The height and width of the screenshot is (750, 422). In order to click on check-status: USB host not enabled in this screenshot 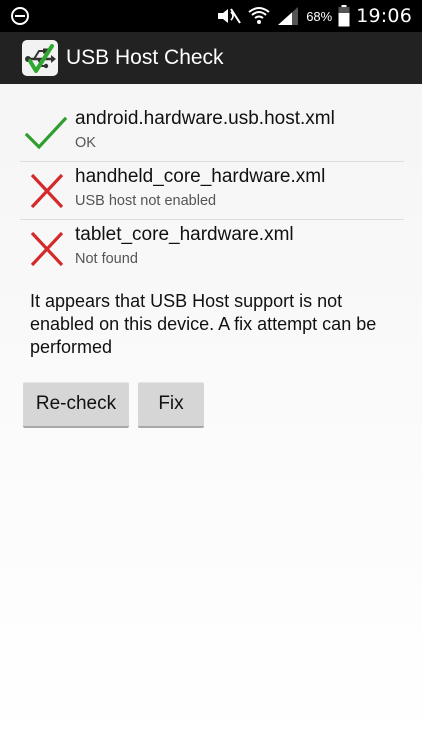, I will do `click(146, 201)`.